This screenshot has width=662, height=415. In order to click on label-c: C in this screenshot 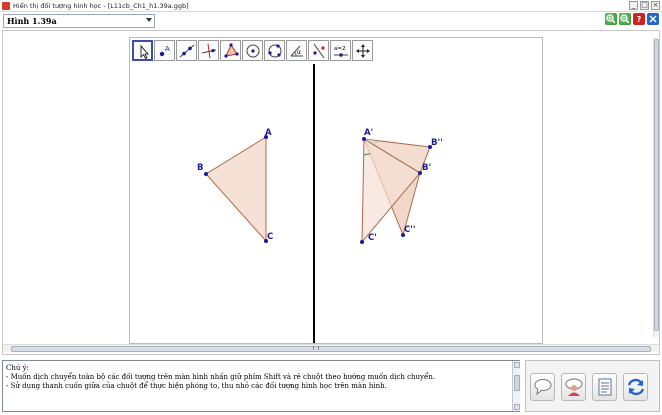, I will do `click(270, 237)`.